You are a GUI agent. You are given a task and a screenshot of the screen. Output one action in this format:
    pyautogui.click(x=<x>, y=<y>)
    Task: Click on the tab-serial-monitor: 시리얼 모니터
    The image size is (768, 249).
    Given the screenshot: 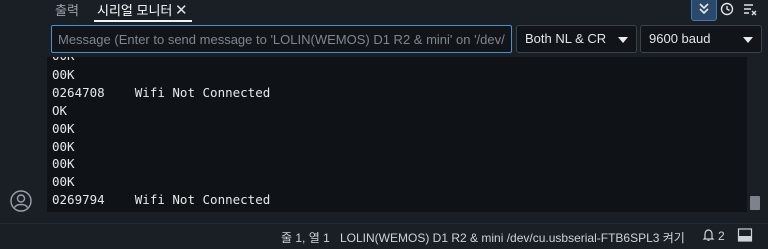 What is the action you would take?
    pyautogui.click(x=134, y=11)
    